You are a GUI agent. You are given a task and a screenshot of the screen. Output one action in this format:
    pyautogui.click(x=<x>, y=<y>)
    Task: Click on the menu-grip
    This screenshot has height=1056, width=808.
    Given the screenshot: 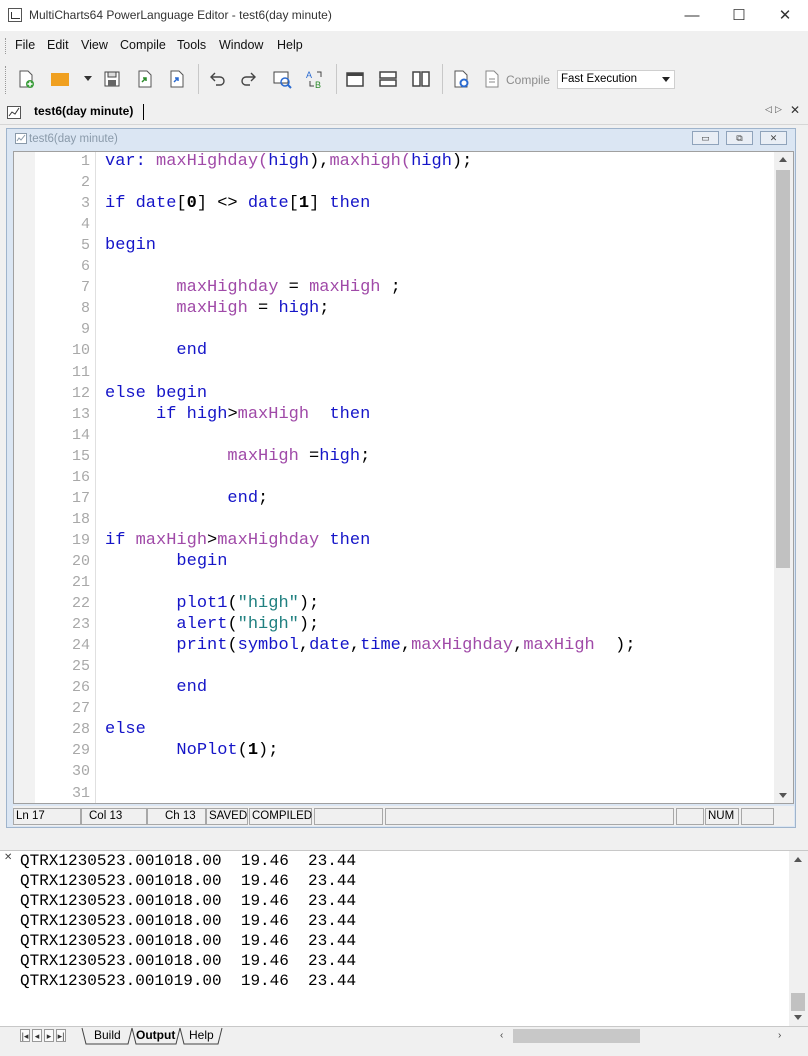 What is the action you would take?
    pyautogui.click(x=6, y=46)
    